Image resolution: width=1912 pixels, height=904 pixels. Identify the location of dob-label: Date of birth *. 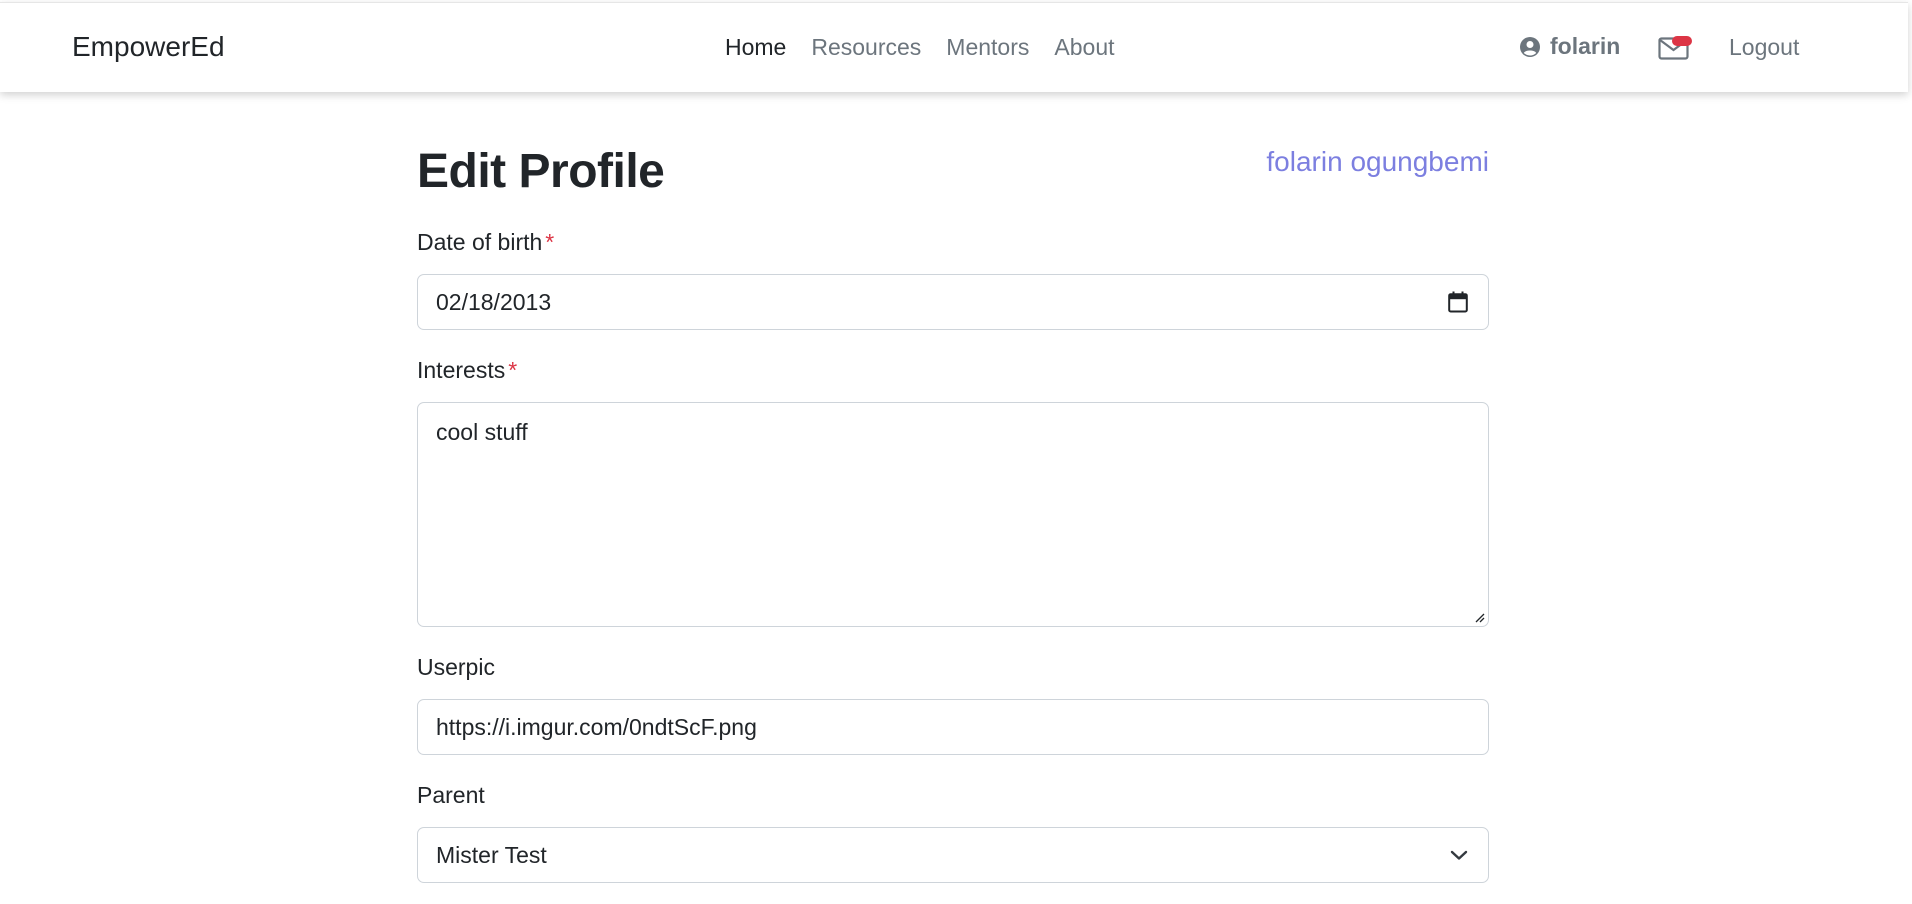
(485, 242).